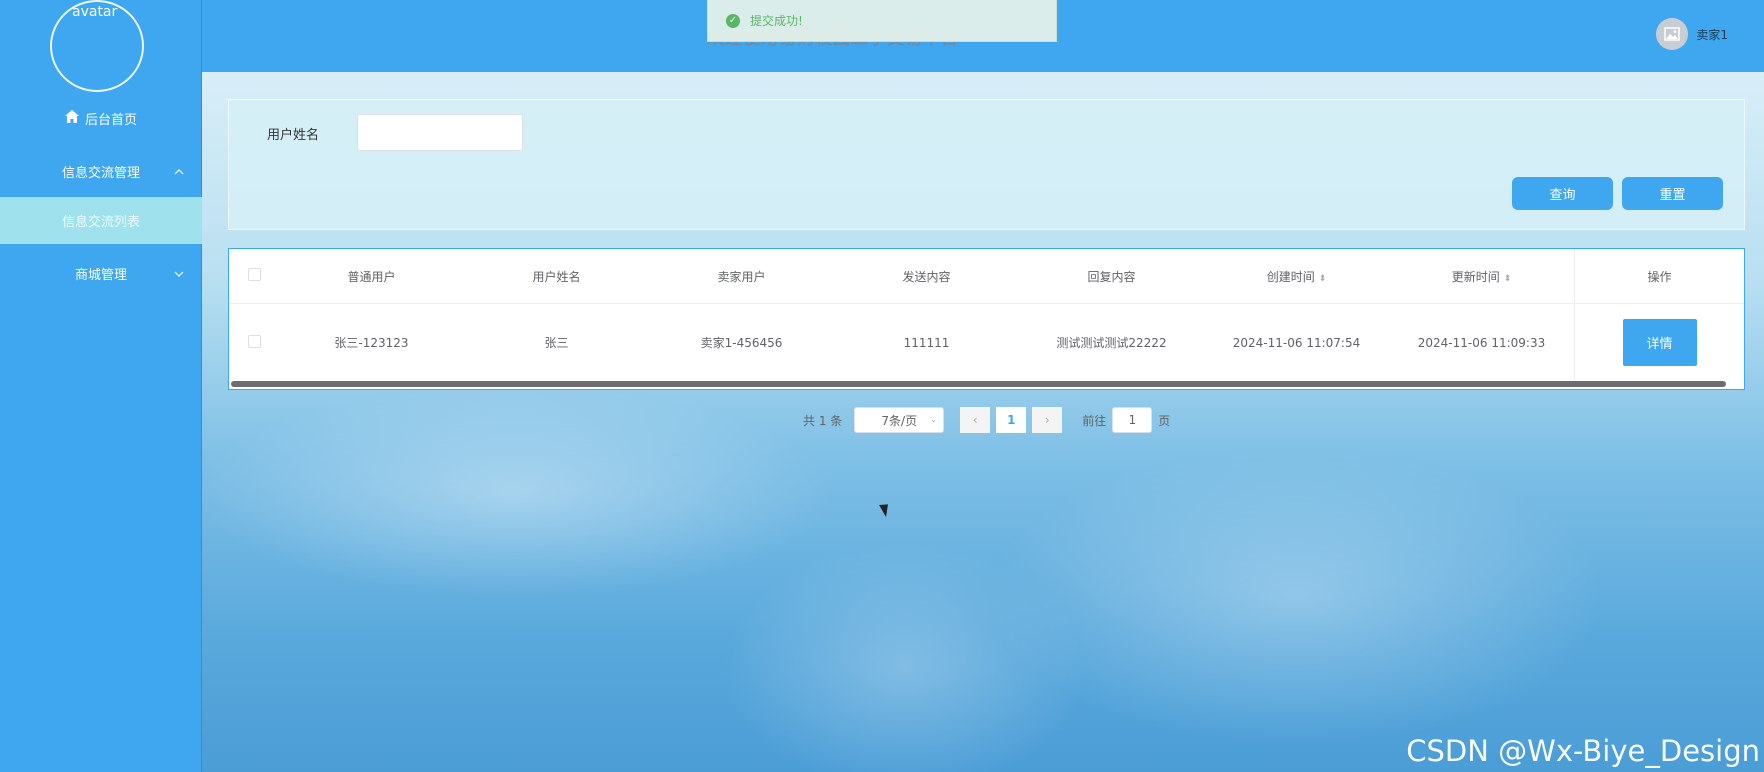  I want to click on table-header: 普通用户 用户姓名 卖家用户 发送内容 回复内容 创建时间 ⬍ 更新时间 ⬍ 操作, so click(986, 276).